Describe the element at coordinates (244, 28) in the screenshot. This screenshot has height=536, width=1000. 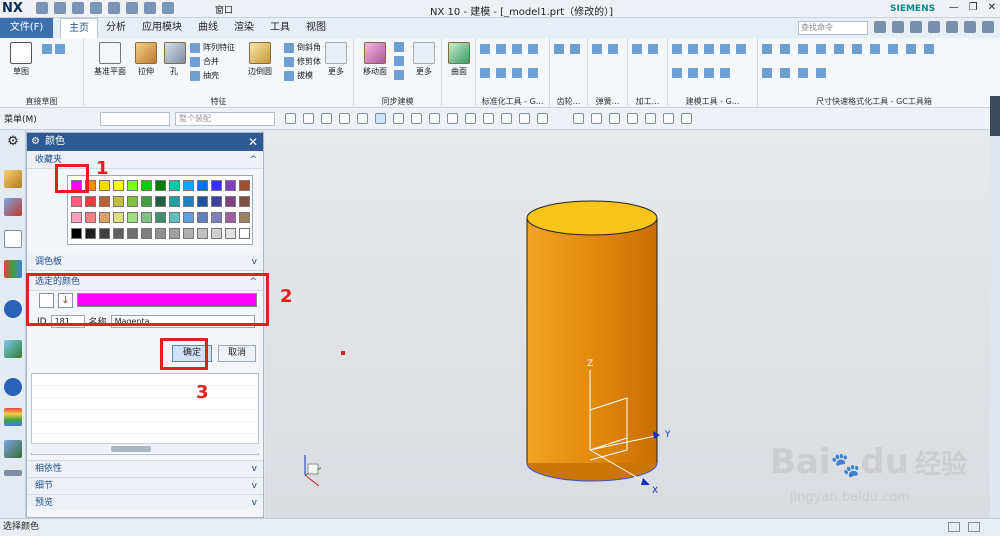
I see `tab-render: 渲染` at that location.